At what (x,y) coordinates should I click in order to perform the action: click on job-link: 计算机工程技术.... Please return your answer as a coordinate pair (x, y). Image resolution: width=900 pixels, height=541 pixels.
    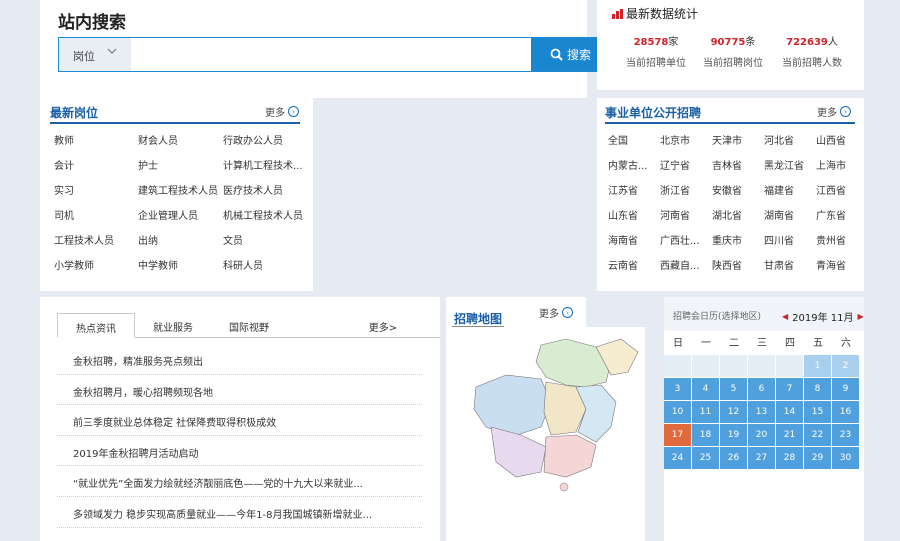
    Looking at the image, I should click on (268, 169).